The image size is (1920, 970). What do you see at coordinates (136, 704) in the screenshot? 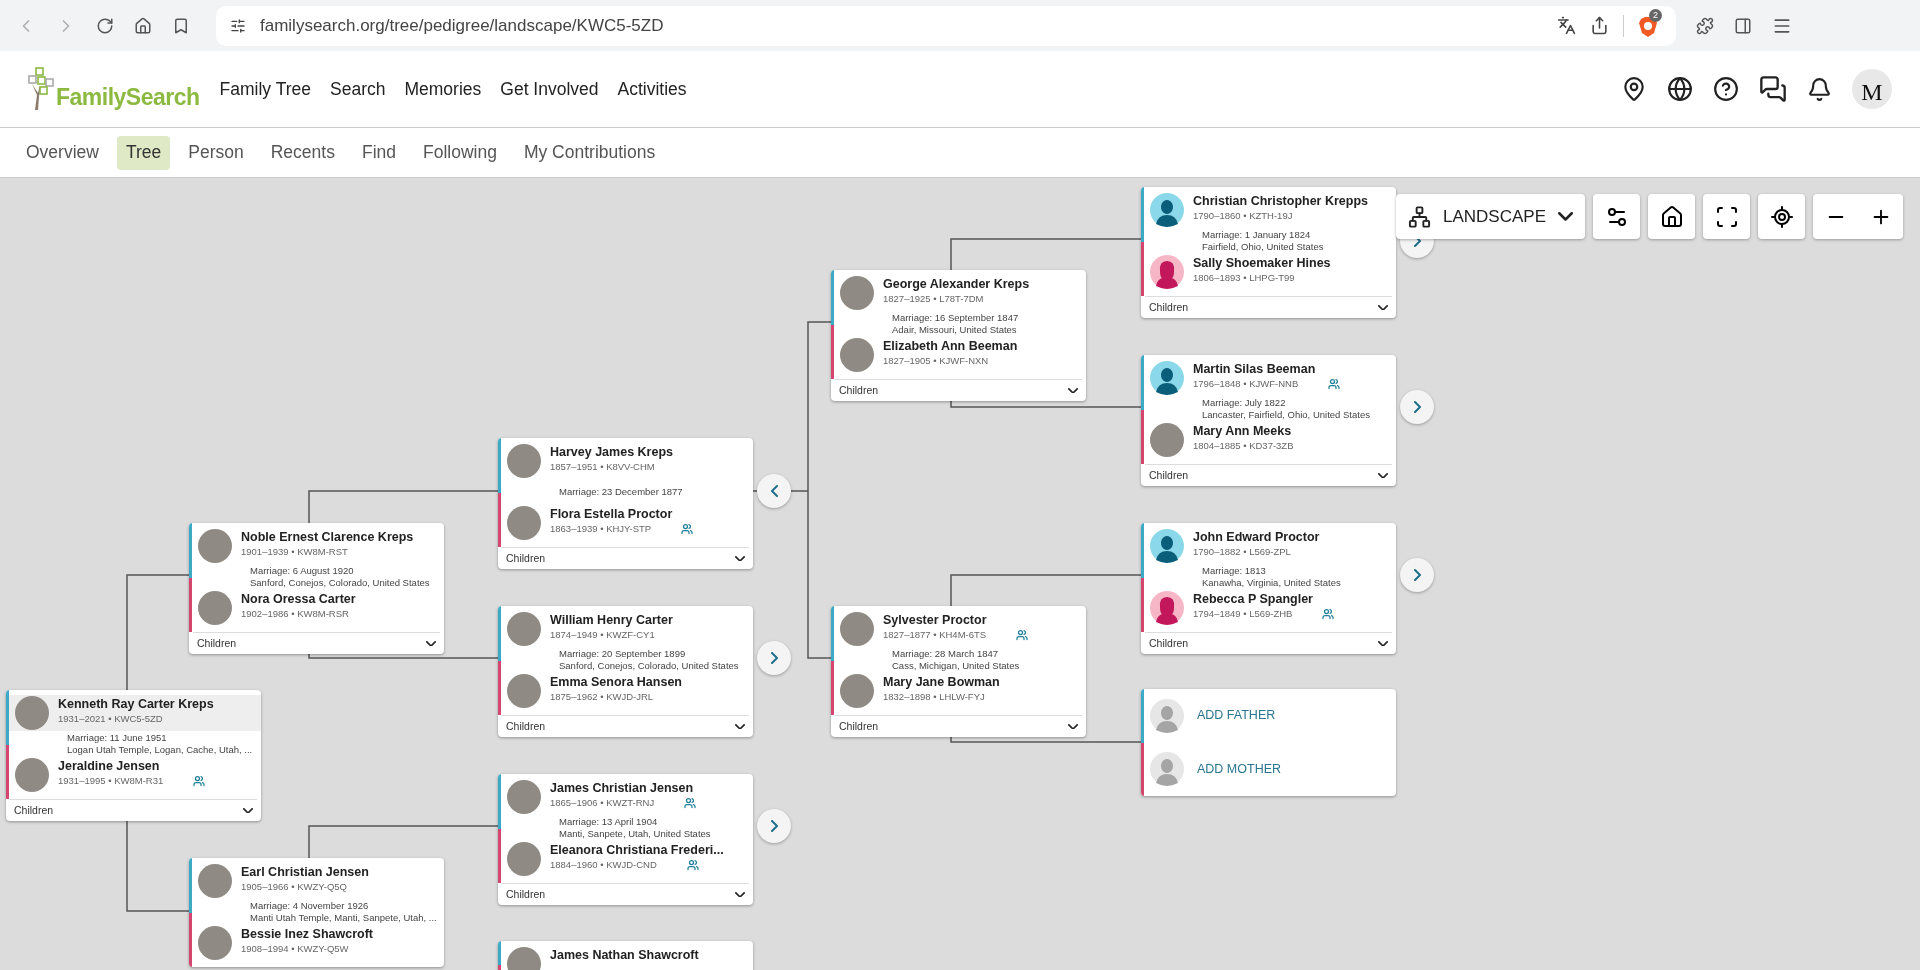
I see `person-name: Kenneth Ray Carter Kreps` at bounding box center [136, 704].